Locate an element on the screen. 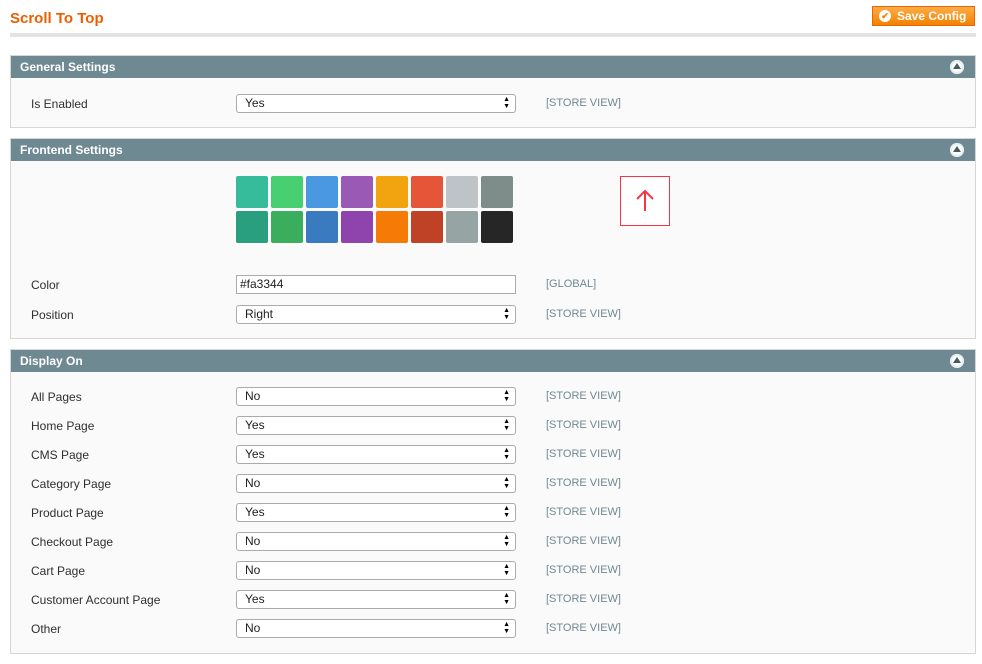  display-on-row: Home Page Yes ▲ ▼ [STORE VIEW] is located at coordinates (493, 426).